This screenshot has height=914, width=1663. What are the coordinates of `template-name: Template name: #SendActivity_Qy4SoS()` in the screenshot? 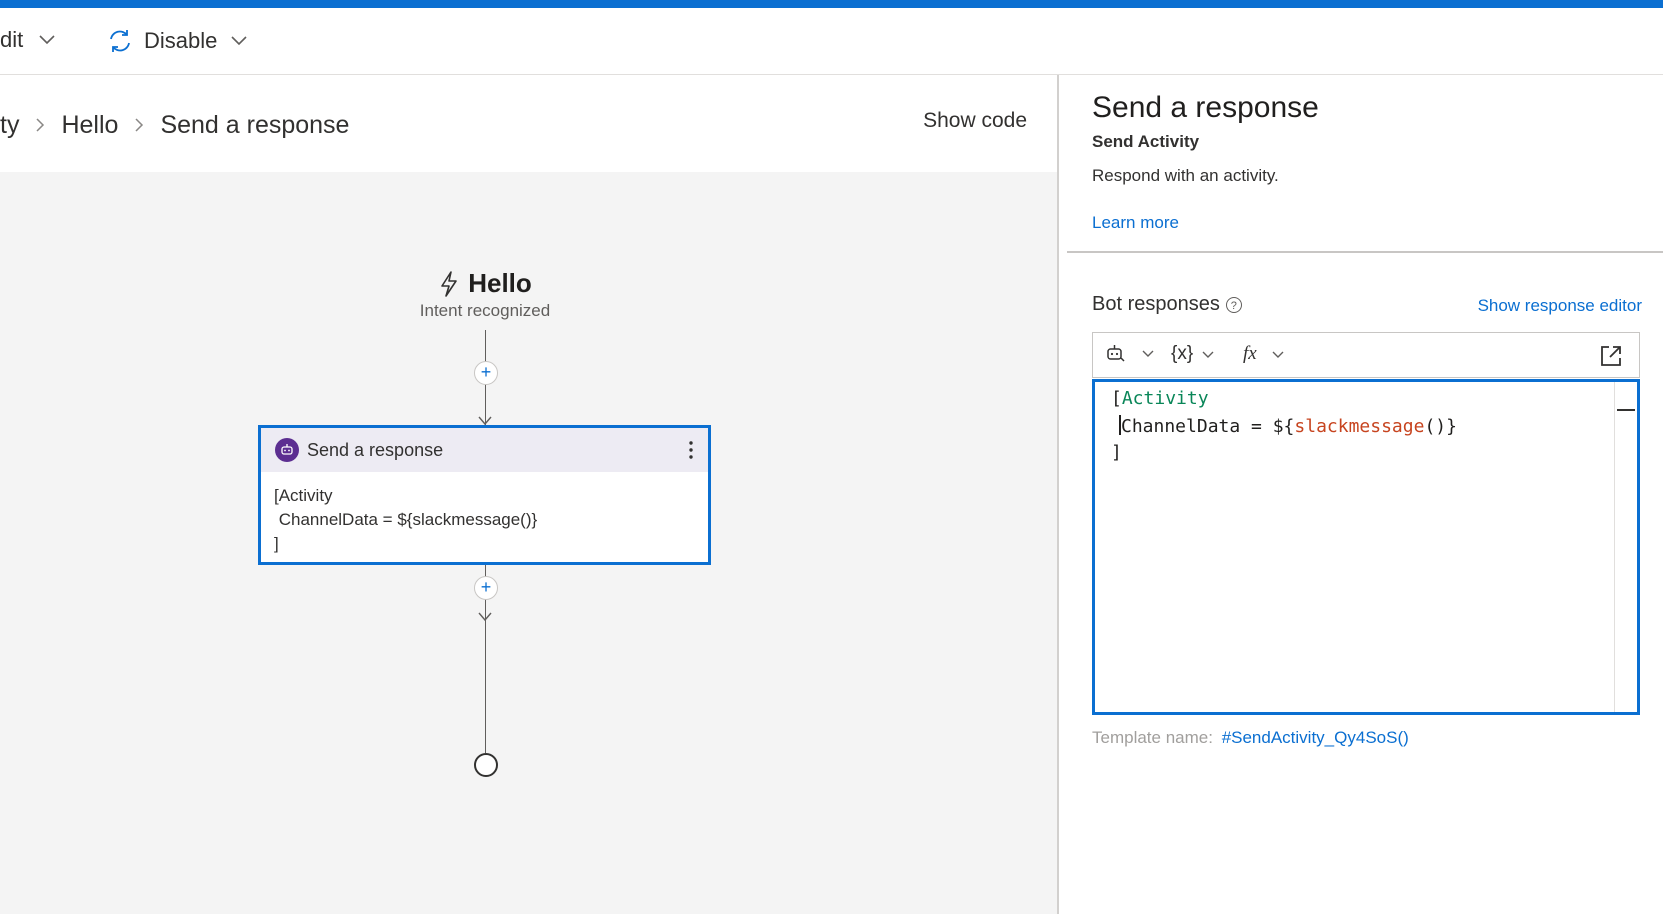 It's located at (1250, 738).